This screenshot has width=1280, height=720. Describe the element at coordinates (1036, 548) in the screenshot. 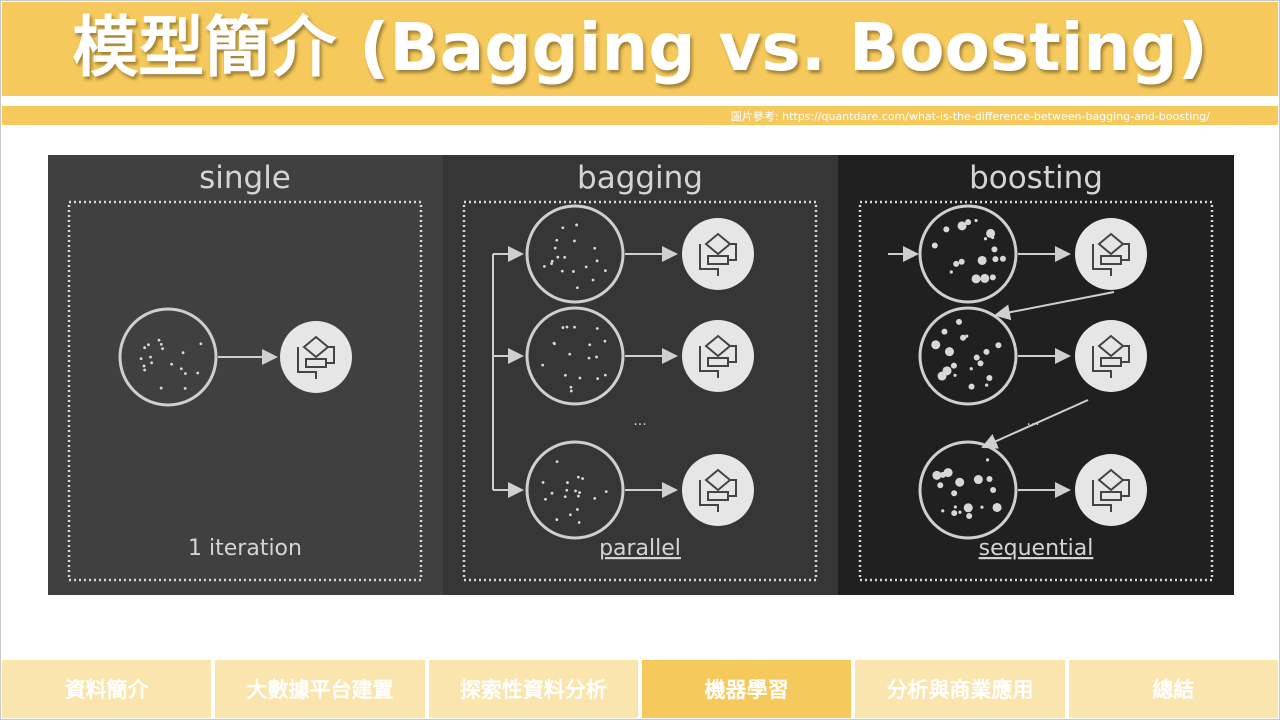

I see `caption-boosting: sequential` at that location.